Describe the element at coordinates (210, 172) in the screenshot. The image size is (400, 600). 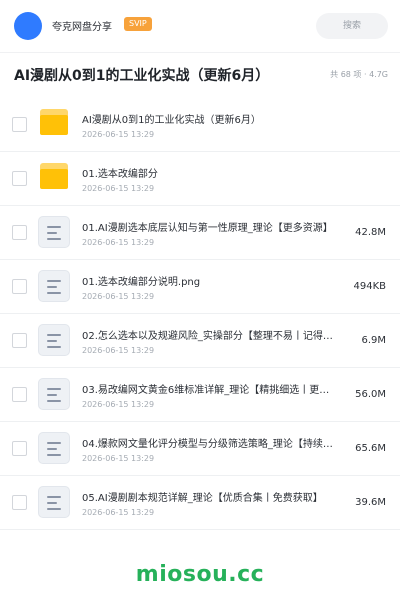
I see `file-name: 01.选本改编部分` at that location.